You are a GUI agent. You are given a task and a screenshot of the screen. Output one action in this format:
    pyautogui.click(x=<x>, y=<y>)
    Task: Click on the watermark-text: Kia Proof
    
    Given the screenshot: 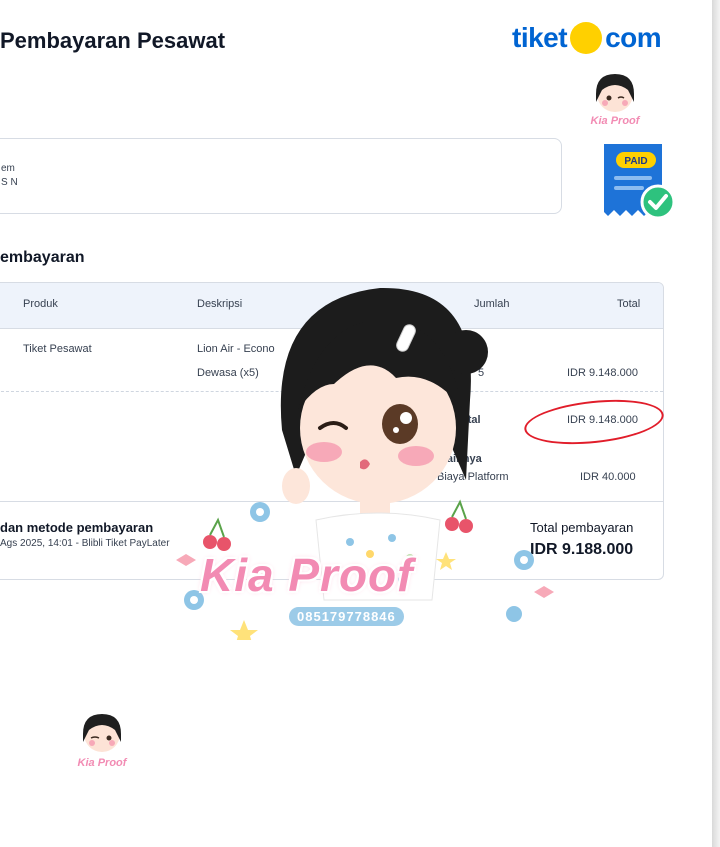 What is the action you would take?
    pyautogui.click(x=307, y=575)
    